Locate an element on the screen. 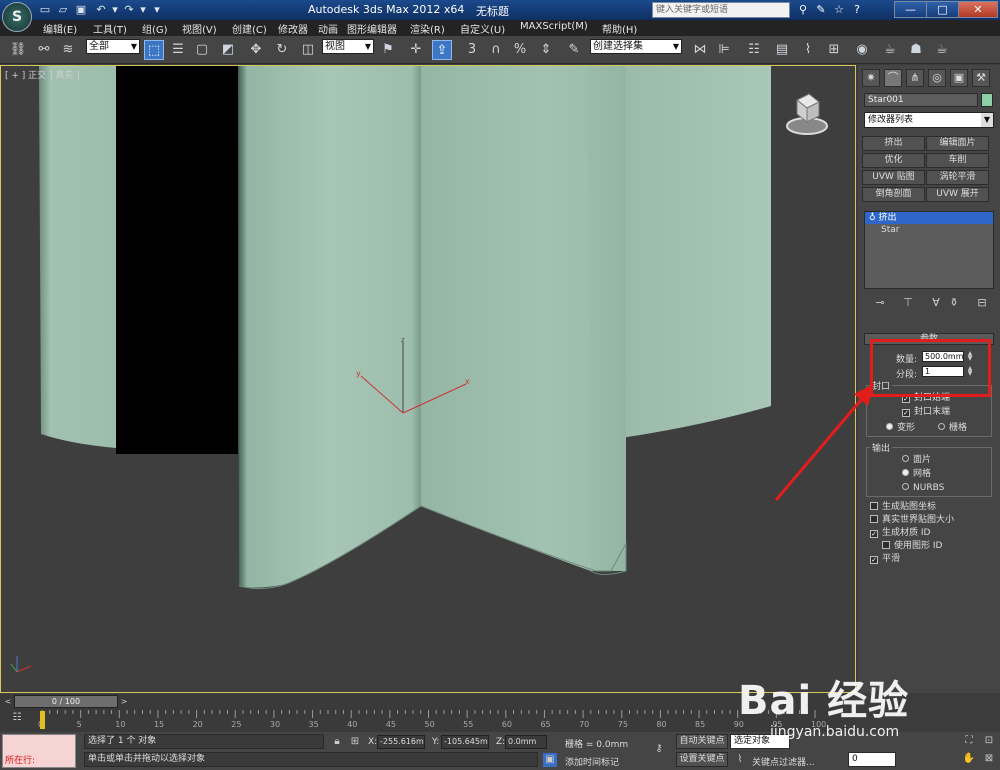  snap-toggle-icon: 3 is located at coordinates (472, 50).